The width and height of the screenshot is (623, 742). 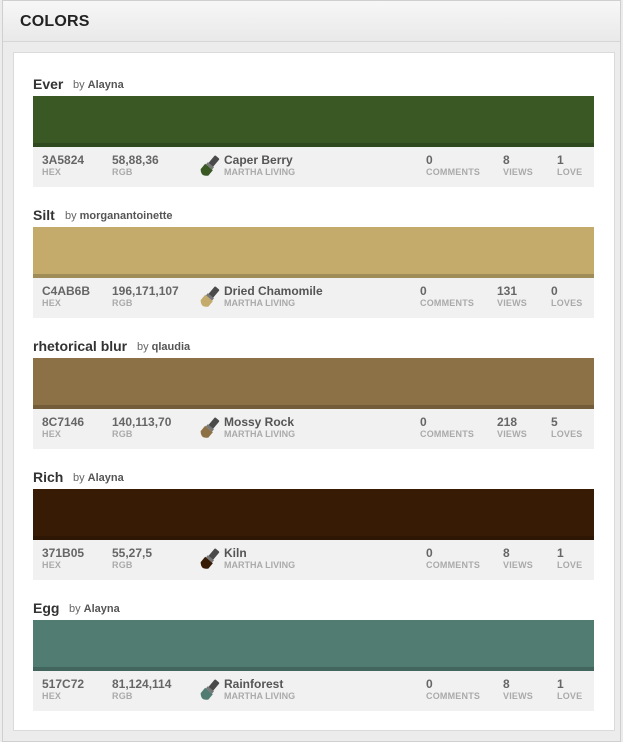 I want to click on paint-match: Caper Berry MARTHA LIVING, so click(x=259, y=166).